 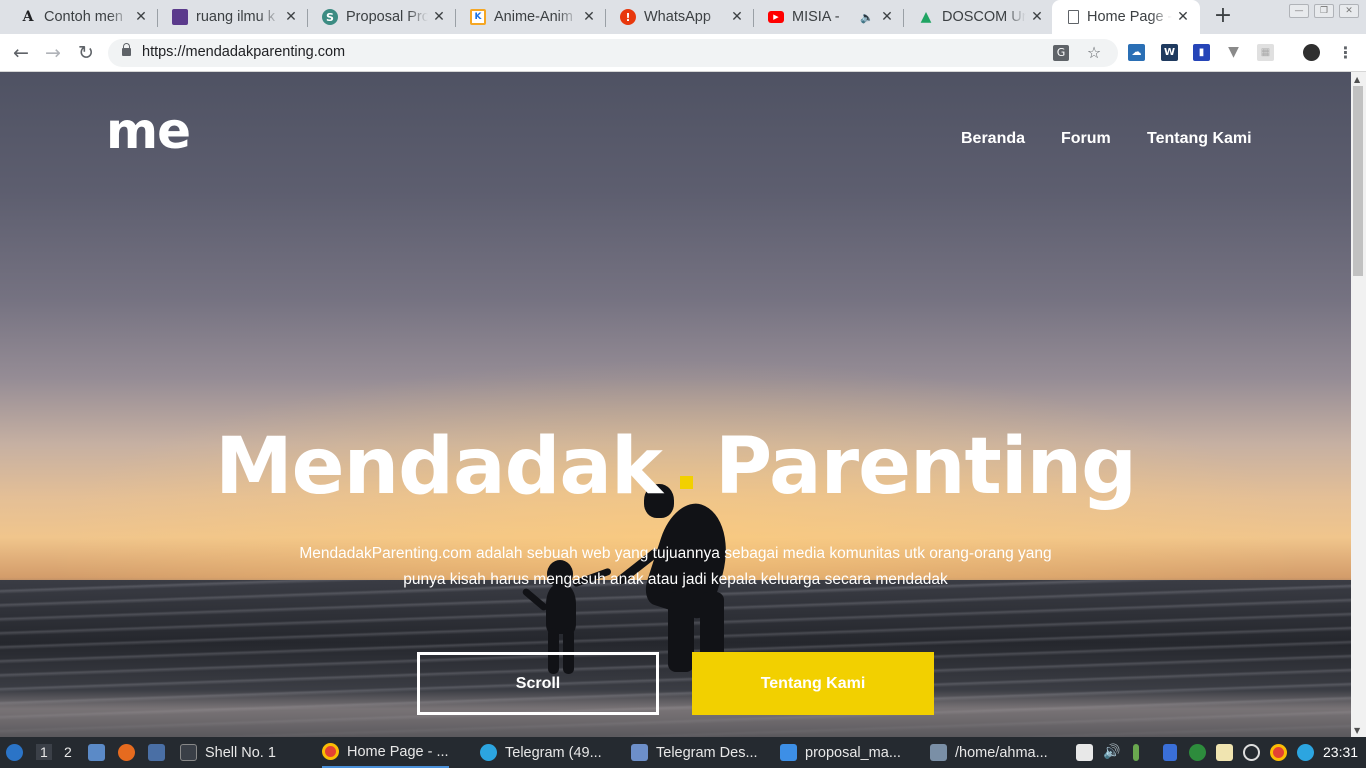 I want to click on scroll-thumb, so click(x=1358, y=181).